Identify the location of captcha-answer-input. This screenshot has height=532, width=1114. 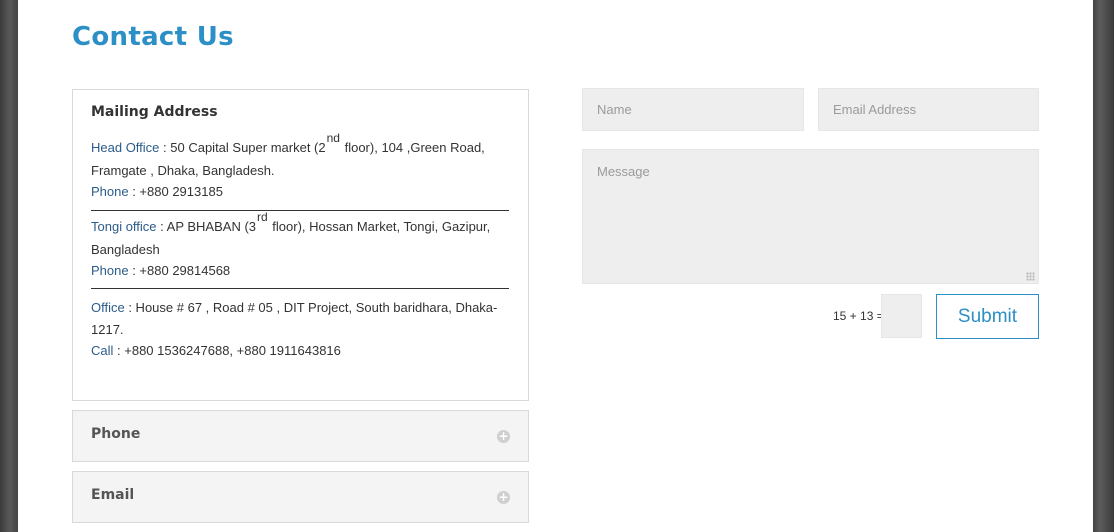
(901, 316).